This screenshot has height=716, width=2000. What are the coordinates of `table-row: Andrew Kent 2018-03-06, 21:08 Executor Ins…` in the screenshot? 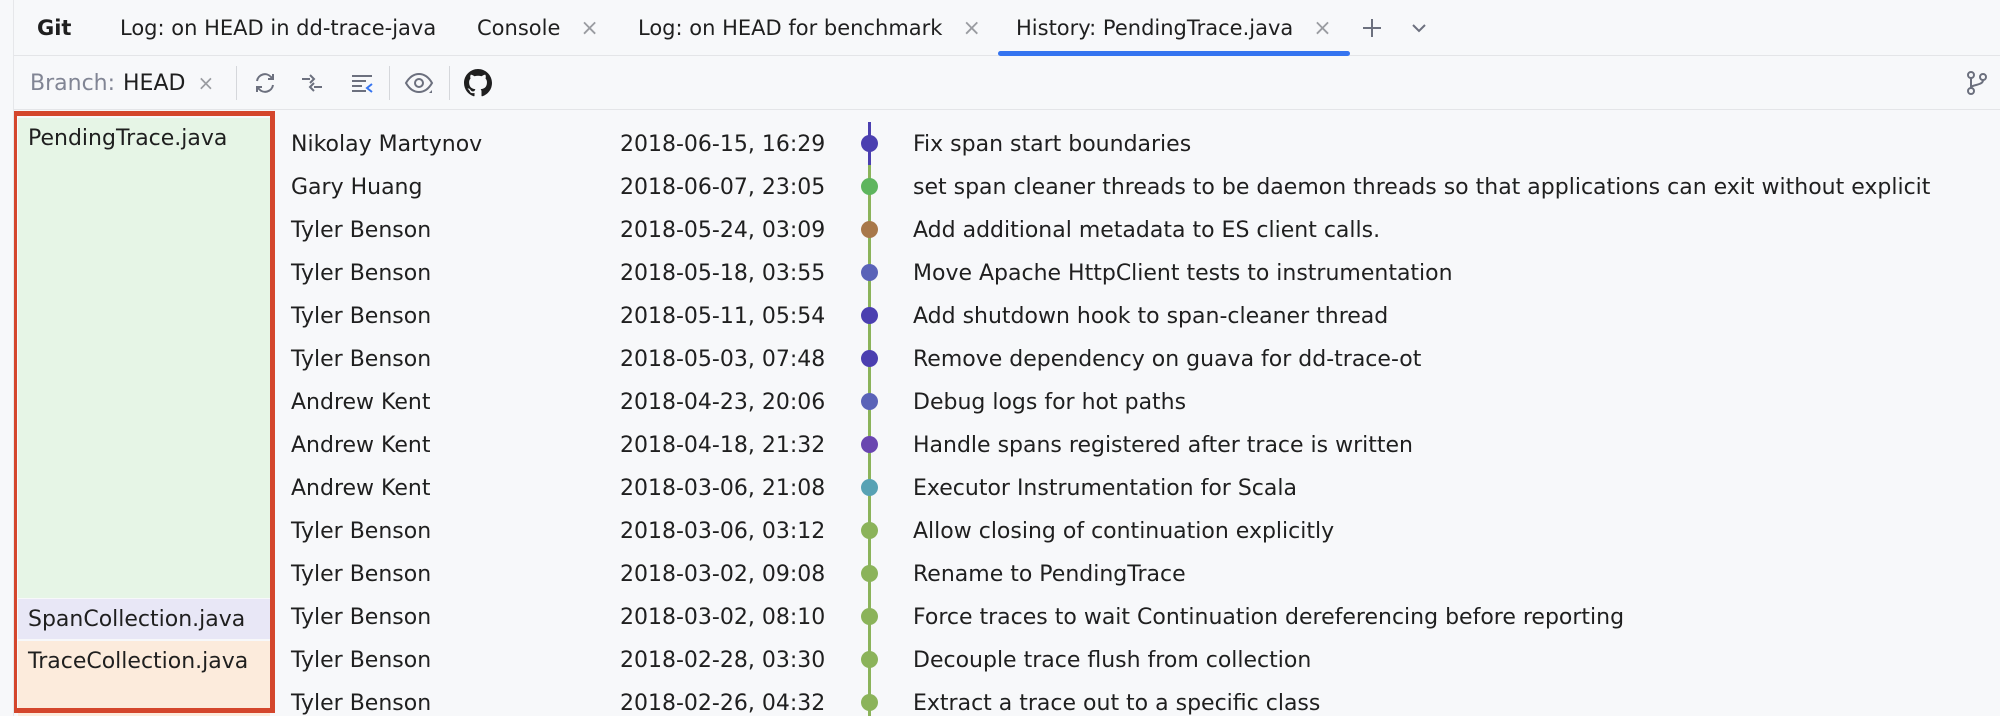 It's located at (1000, 487).